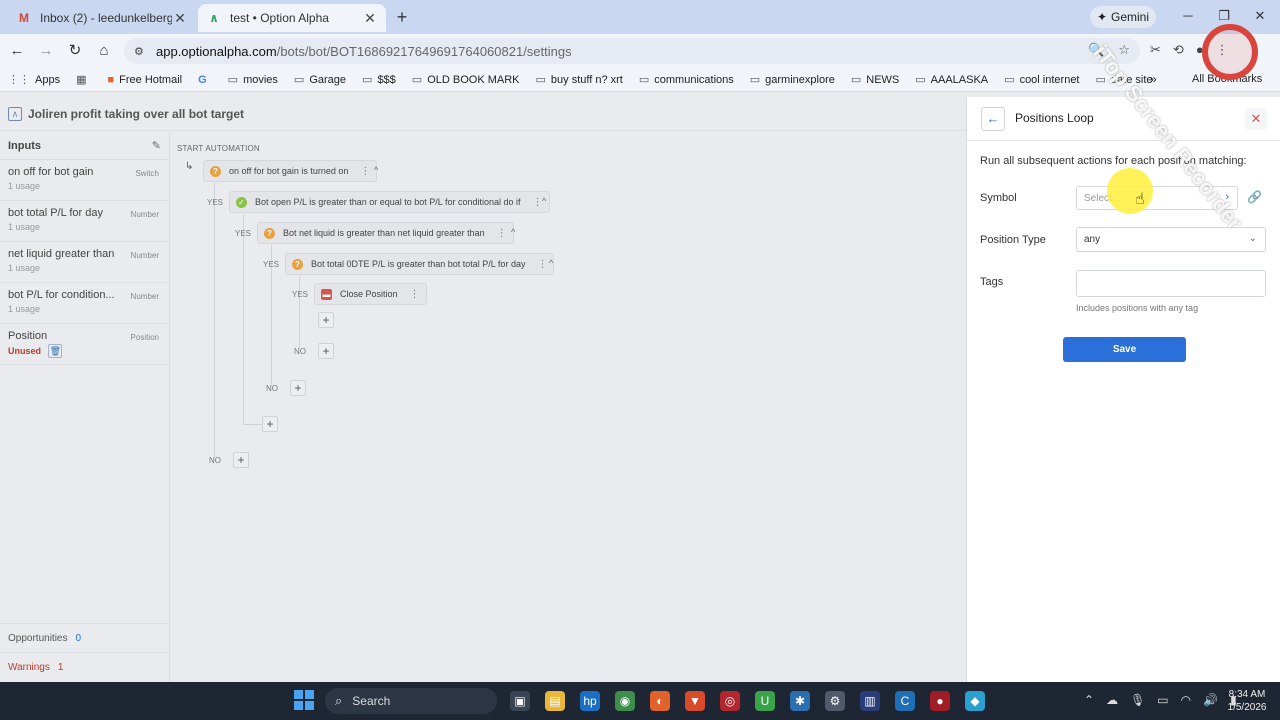 This screenshot has height=720, width=1280. Describe the element at coordinates (320, 80) in the screenshot. I see `bookmark-folder: ▭ Garage` at that location.